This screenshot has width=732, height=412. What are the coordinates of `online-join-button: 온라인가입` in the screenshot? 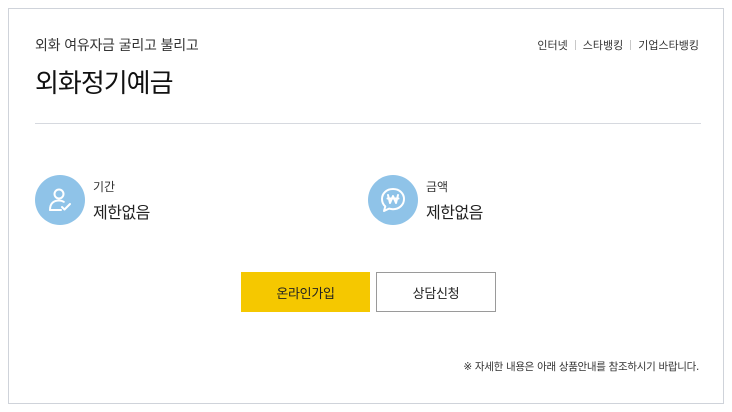 It's located at (305, 292).